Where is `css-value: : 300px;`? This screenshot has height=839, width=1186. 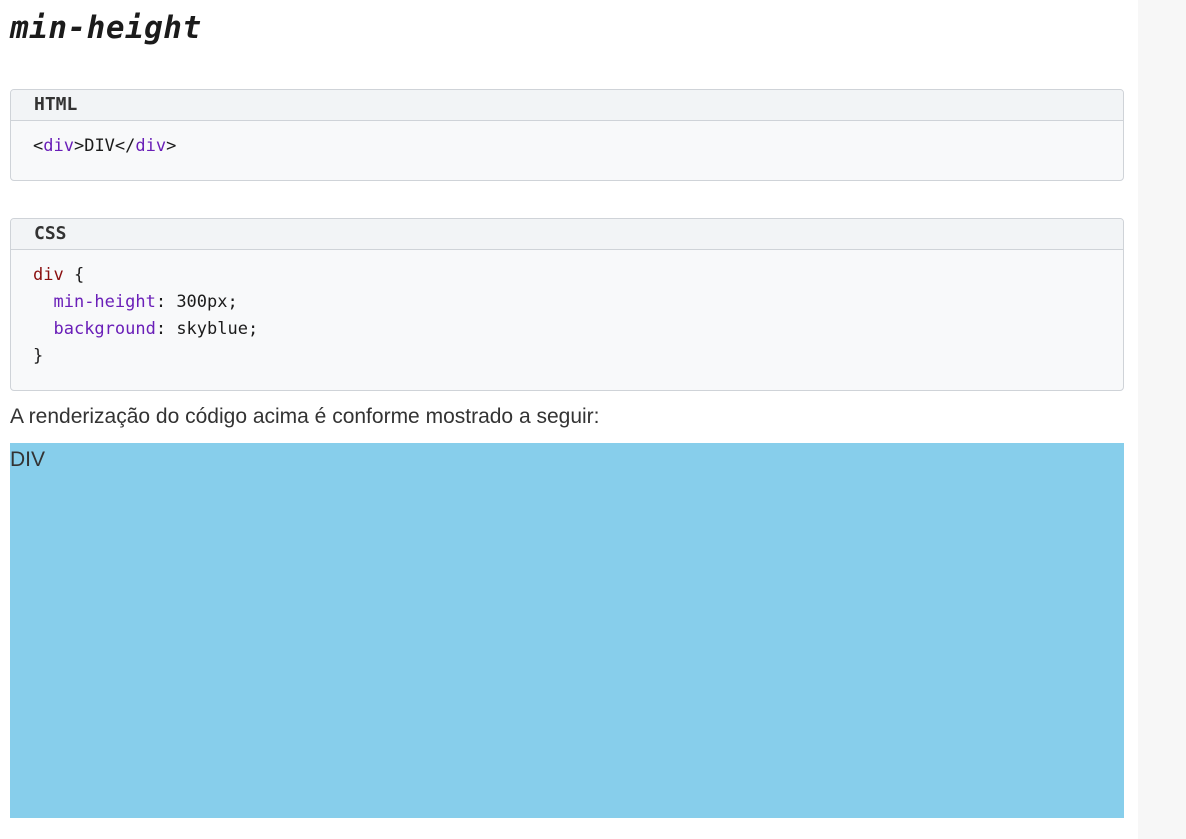 css-value: : 300px; is located at coordinates (196, 302).